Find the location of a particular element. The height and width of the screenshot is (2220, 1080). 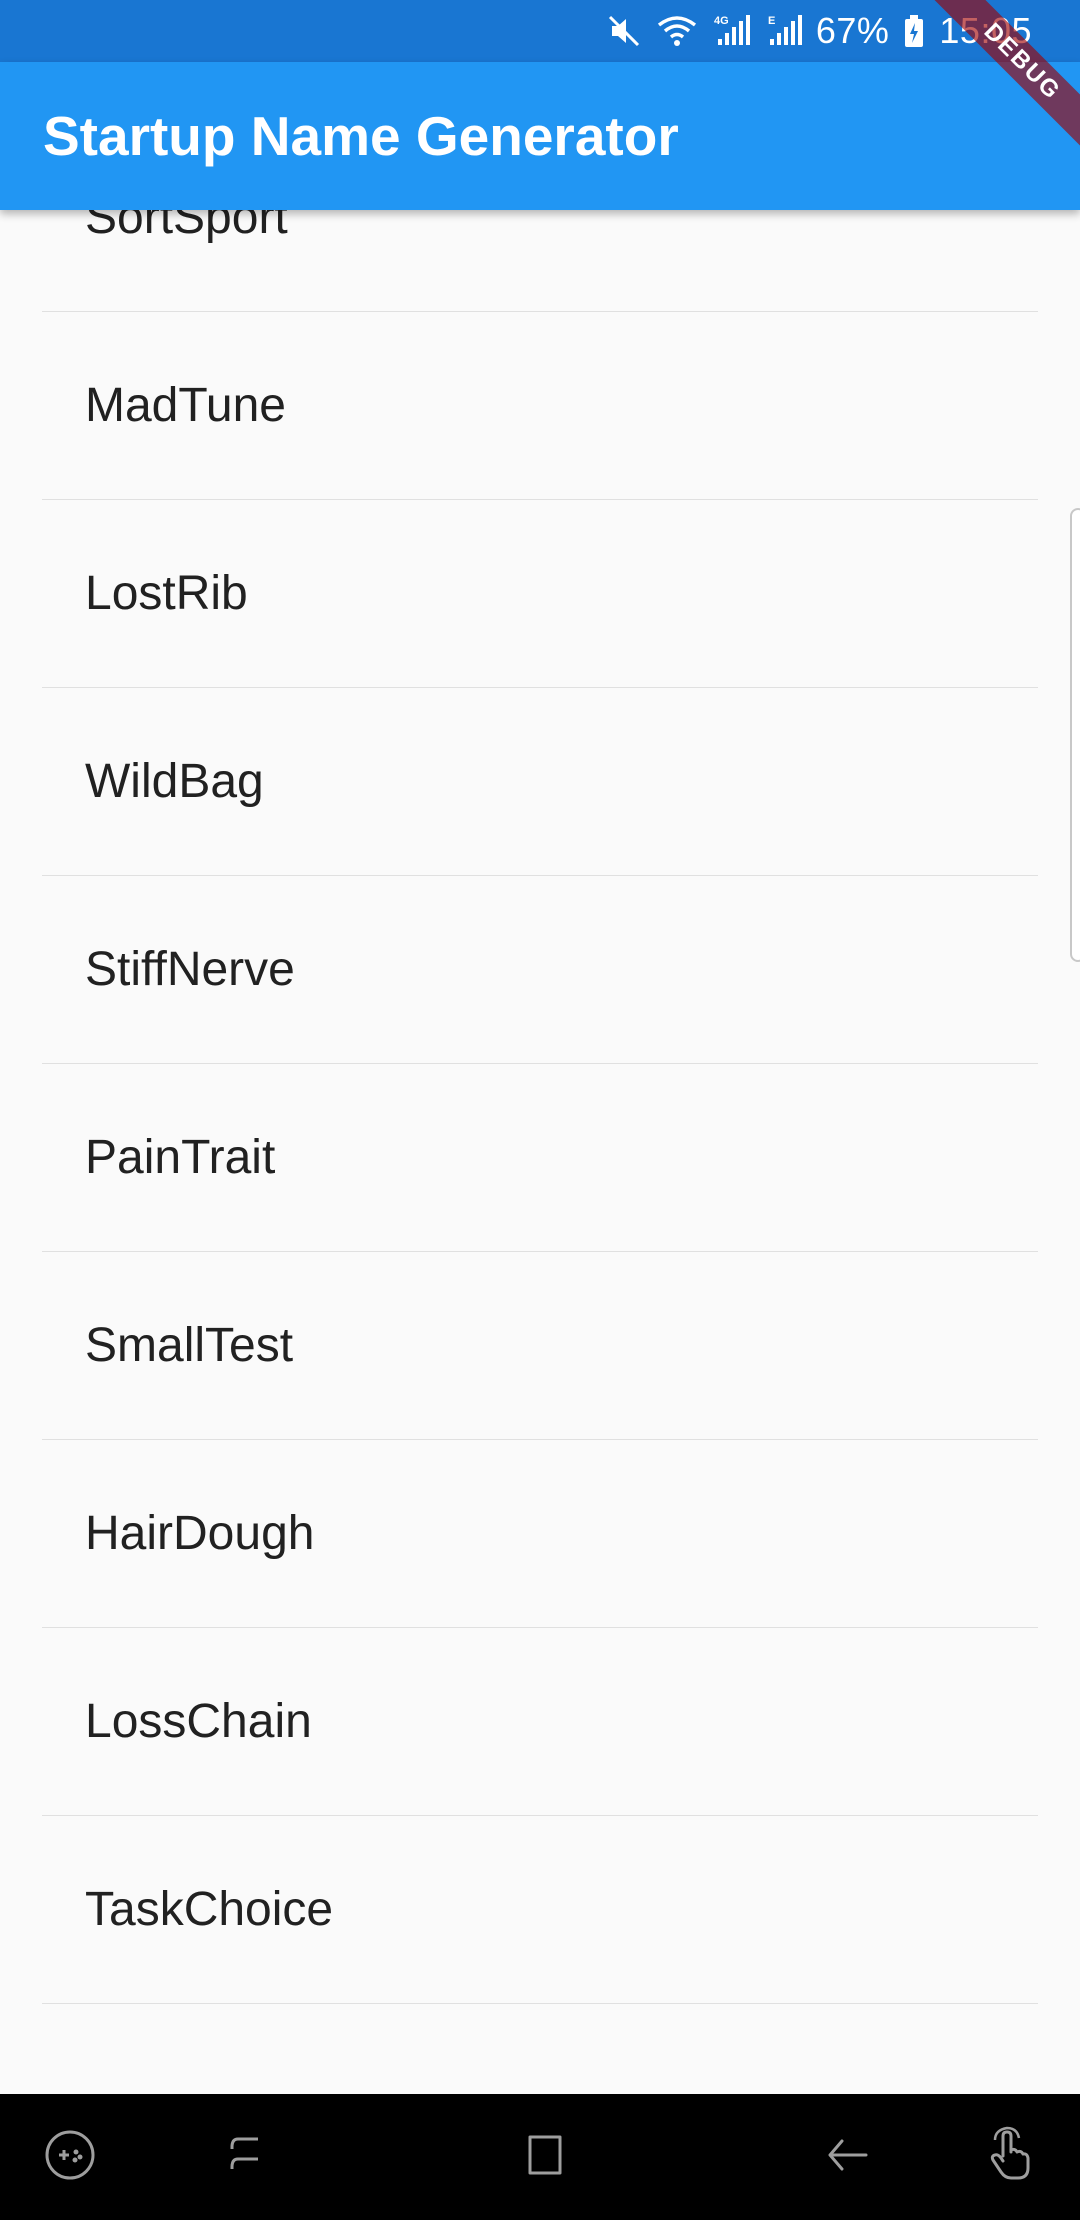

list-item-label: LostRib is located at coordinates (166, 593).